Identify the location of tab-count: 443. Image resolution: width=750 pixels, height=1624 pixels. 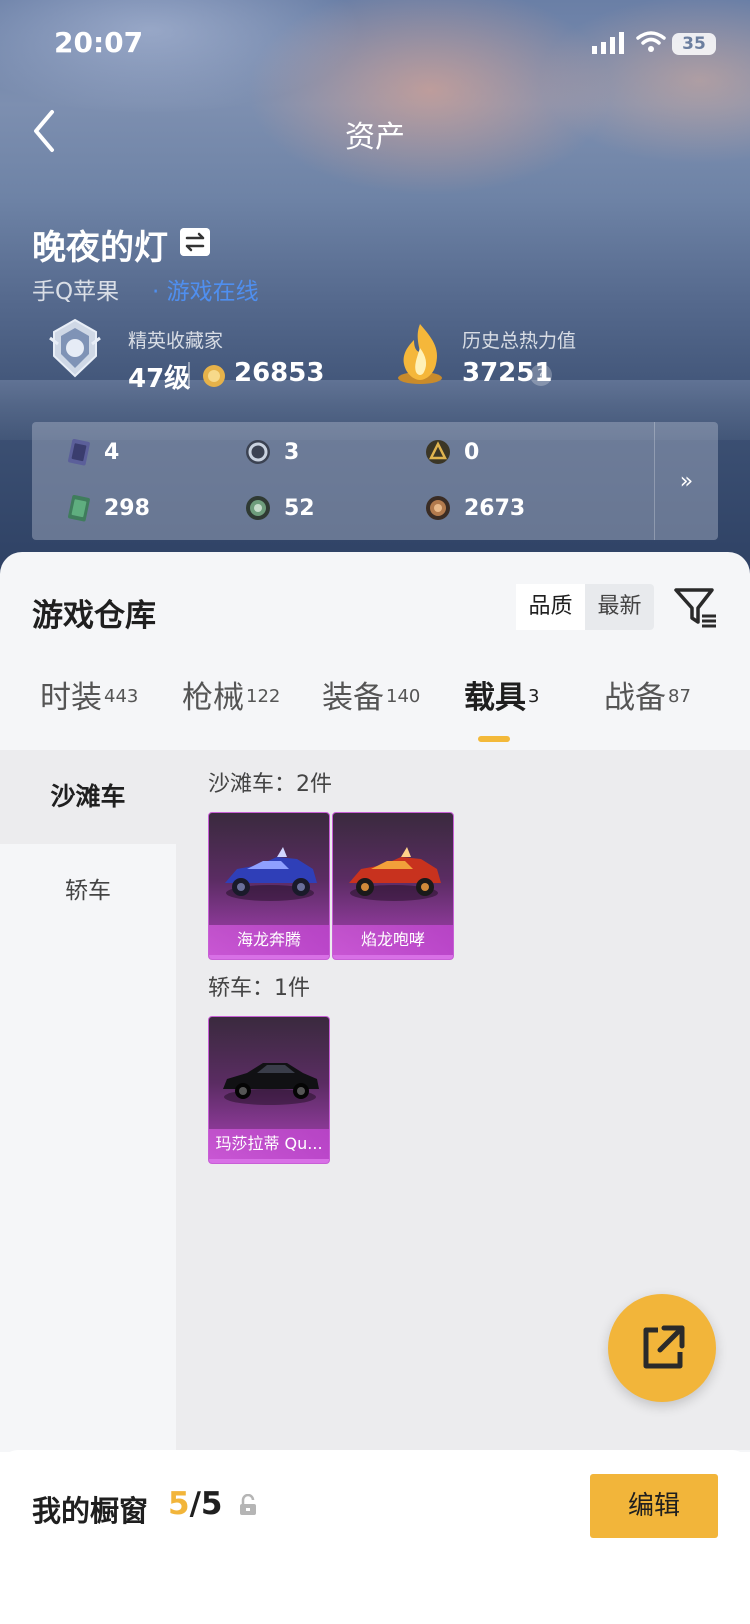
(121, 696).